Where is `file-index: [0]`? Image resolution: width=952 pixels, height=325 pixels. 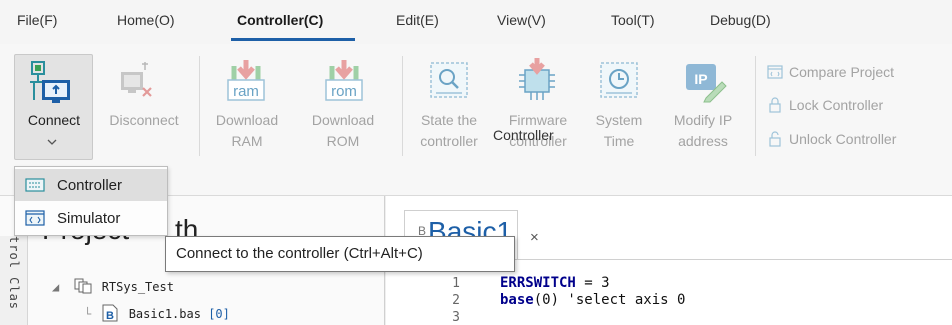 file-index: [0] is located at coordinates (219, 314).